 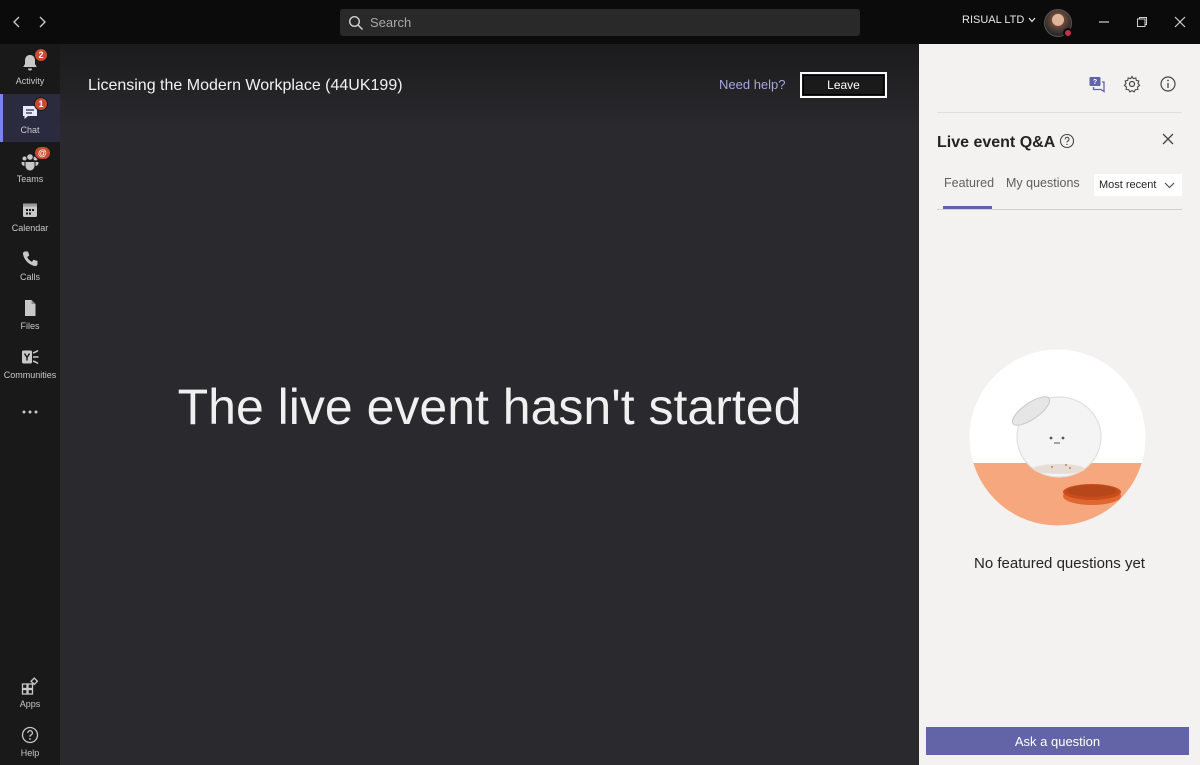 I want to click on rail-label-apps: Apps, so click(x=30, y=703).